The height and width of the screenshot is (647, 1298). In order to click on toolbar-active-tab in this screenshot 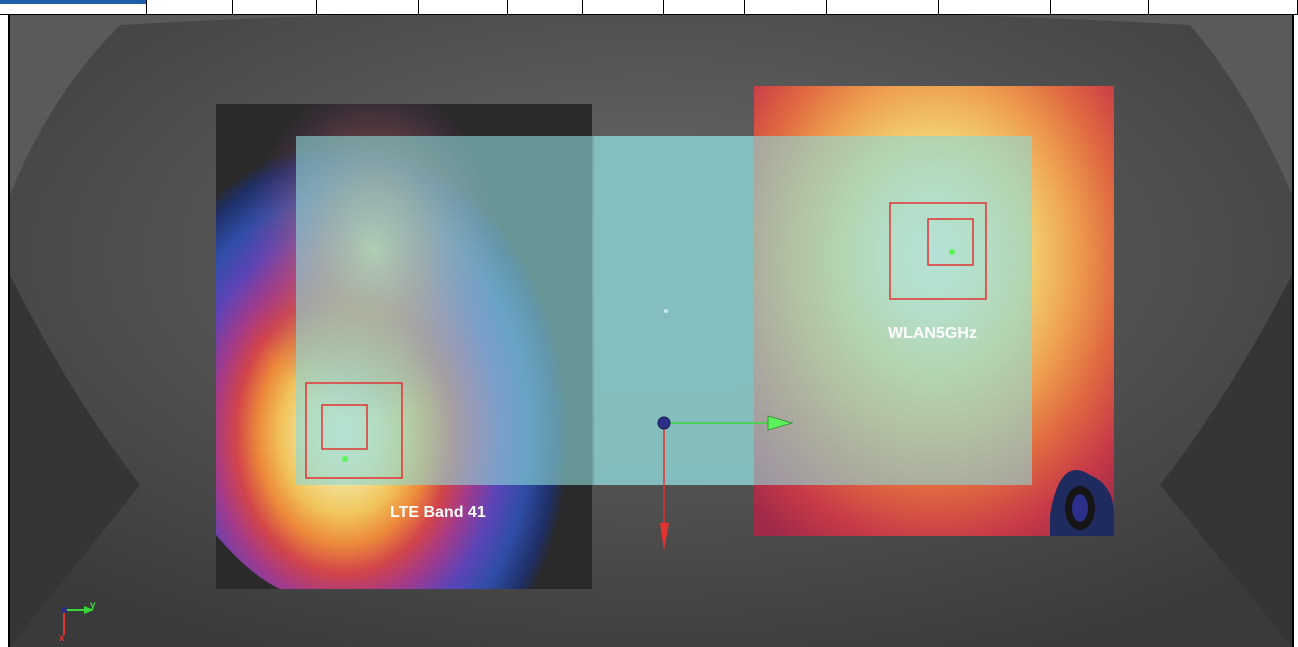, I will do `click(73, 2)`.